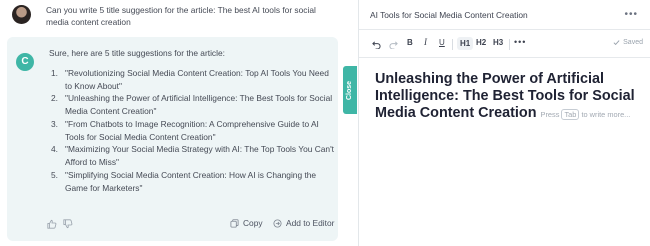  What do you see at coordinates (393, 44) in the screenshot?
I see `redo-icon` at bounding box center [393, 44].